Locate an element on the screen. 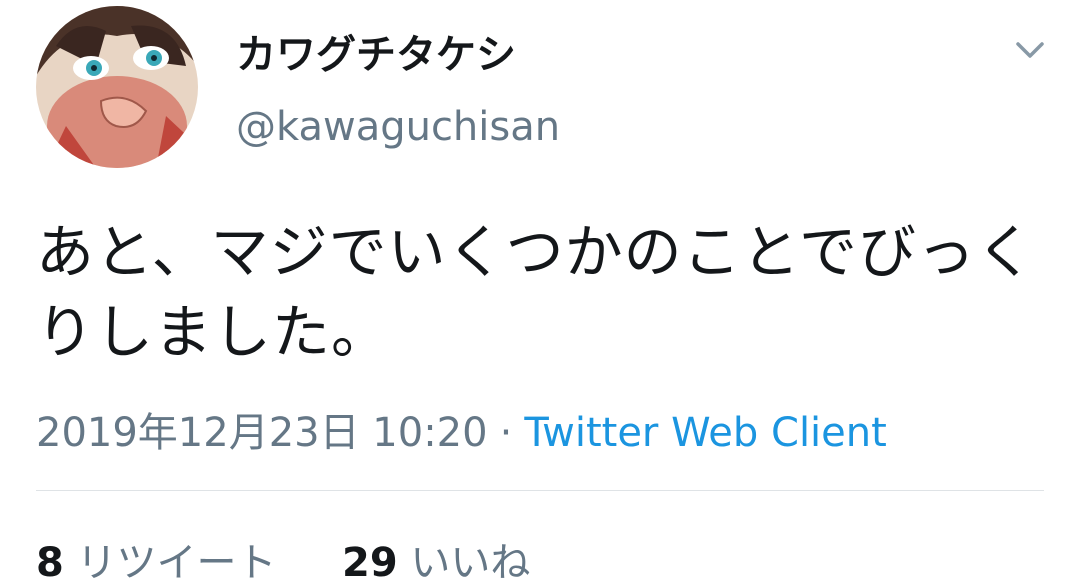 Image resolution: width=1080 pixels, height=588 pixels. tweet-stats: 8 リツイート 29 いいね is located at coordinates (283, 559).